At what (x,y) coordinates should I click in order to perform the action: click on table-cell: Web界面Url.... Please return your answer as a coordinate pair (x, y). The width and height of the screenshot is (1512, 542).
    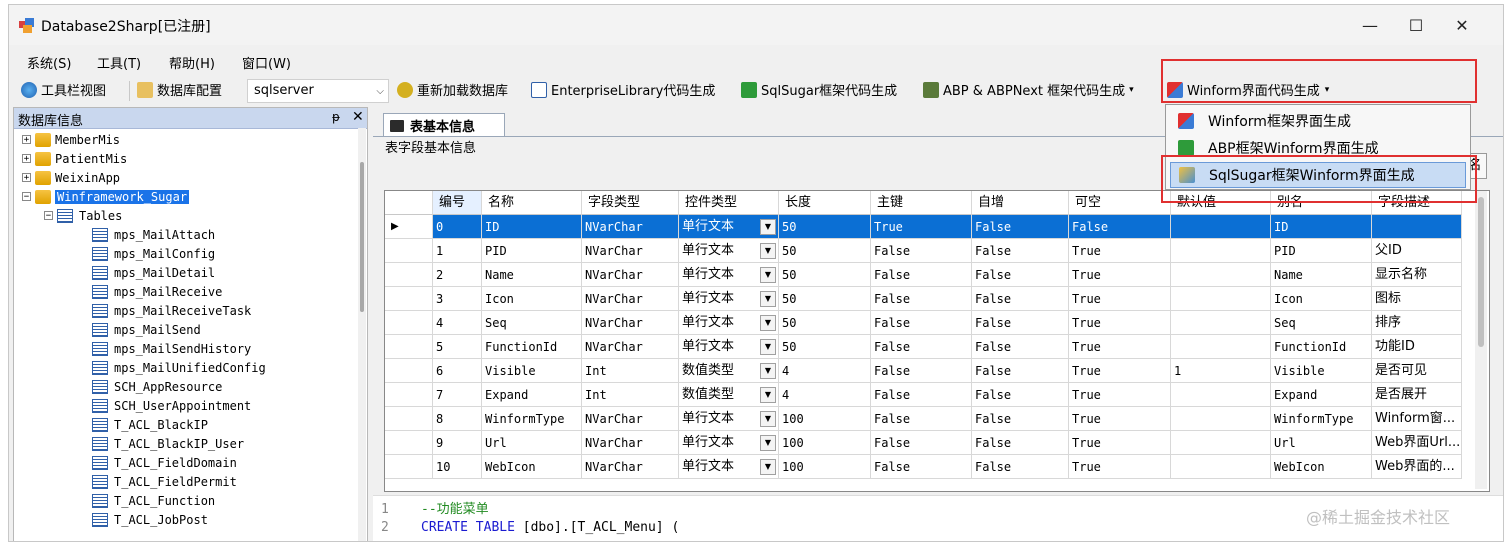
    Looking at the image, I should click on (1417, 443).